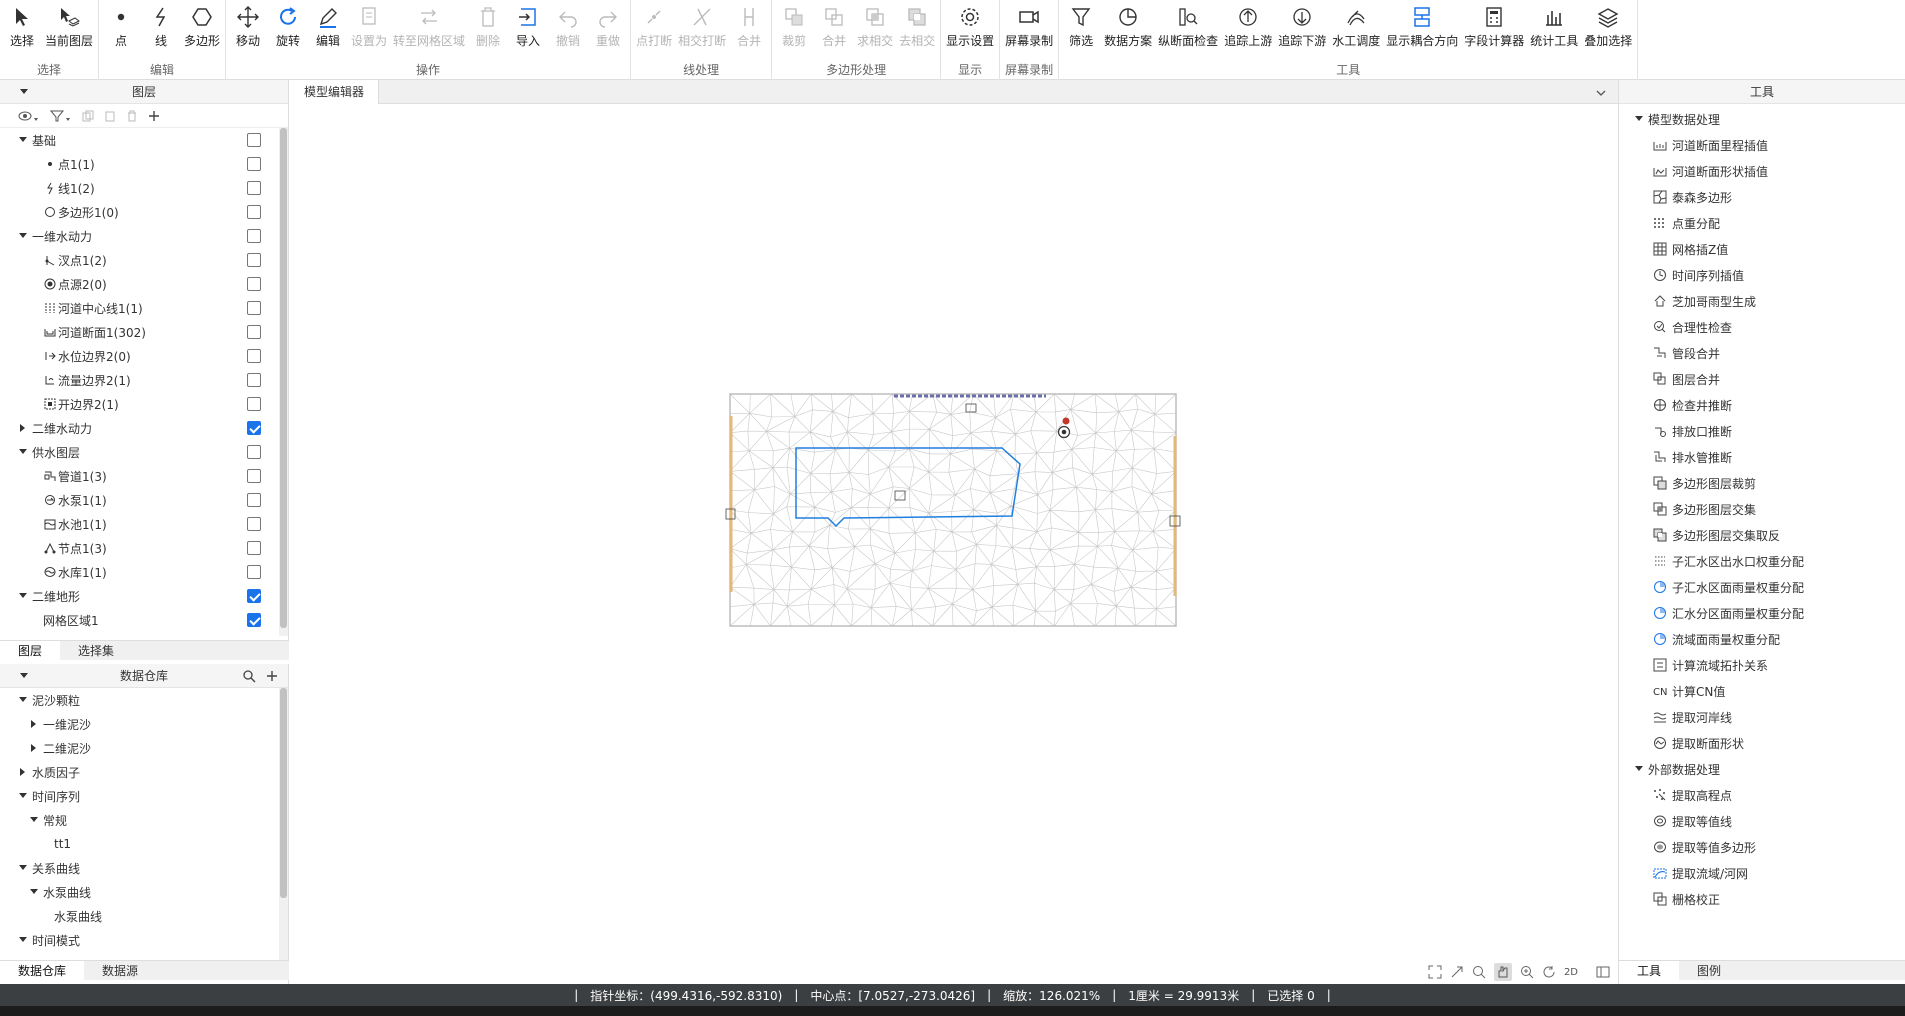  Describe the element at coordinates (69, 24) in the screenshot. I see `cursor-layer-button: 当前图层` at that location.